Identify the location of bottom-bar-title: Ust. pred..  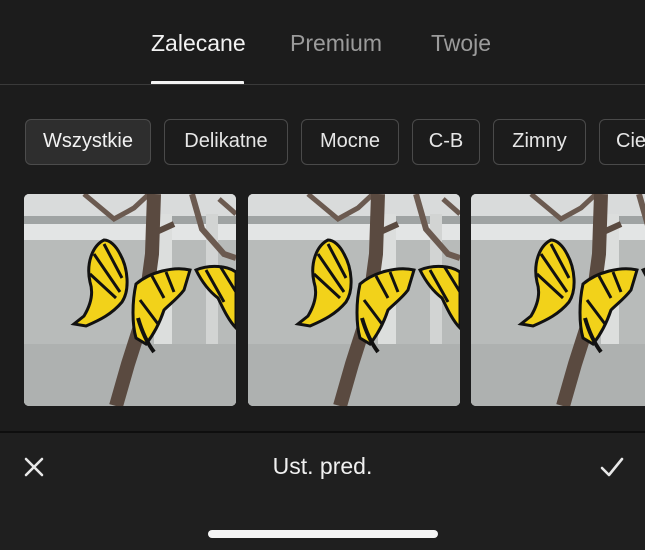
(322, 466).